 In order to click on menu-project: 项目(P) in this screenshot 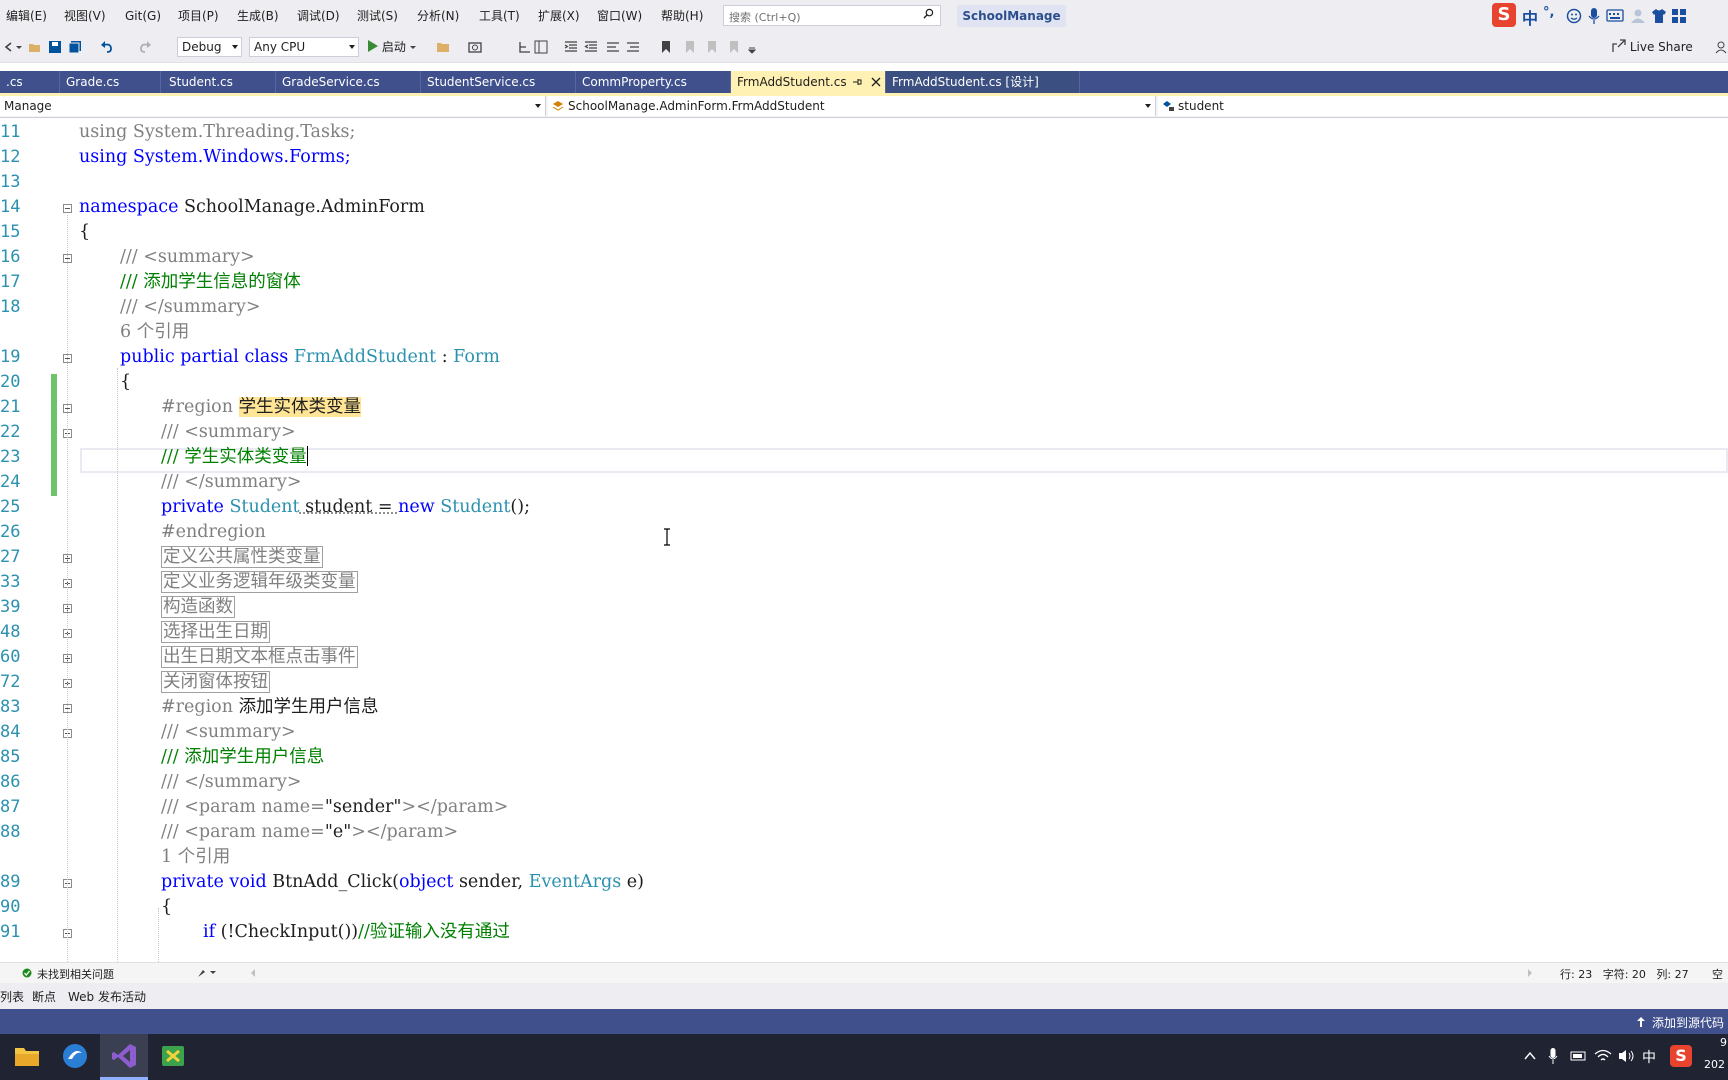, I will do `click(198, 16)`.